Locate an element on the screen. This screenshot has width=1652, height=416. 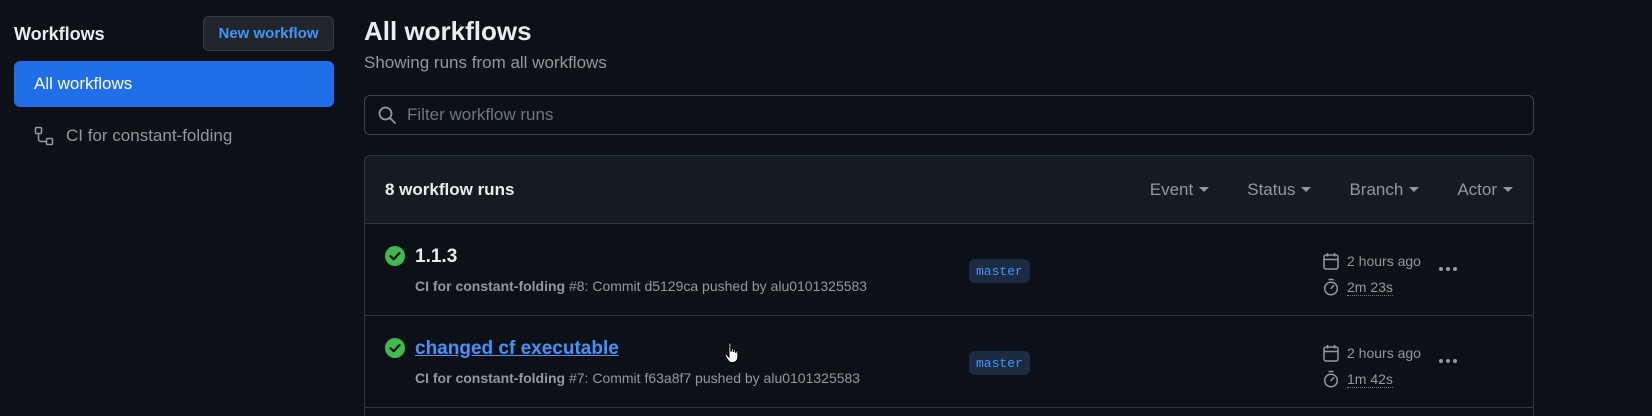
sidebar-item-label: CI for constant-folding is located at coordinates (149, 135).